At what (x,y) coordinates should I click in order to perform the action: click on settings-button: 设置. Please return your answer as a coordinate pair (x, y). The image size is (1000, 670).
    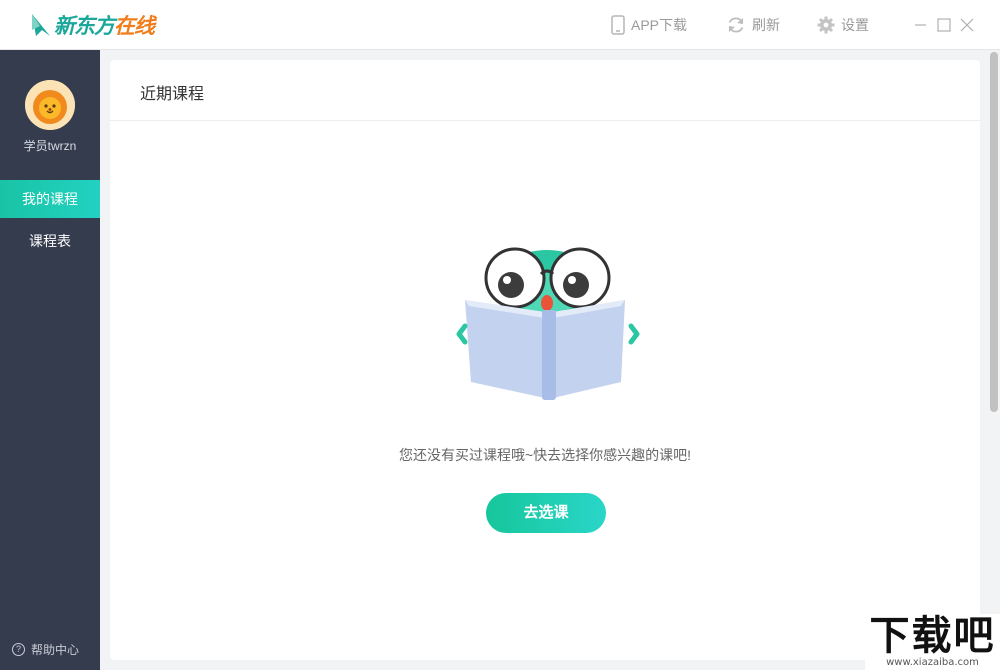
    Looking at the image, I should click on (843, 25).